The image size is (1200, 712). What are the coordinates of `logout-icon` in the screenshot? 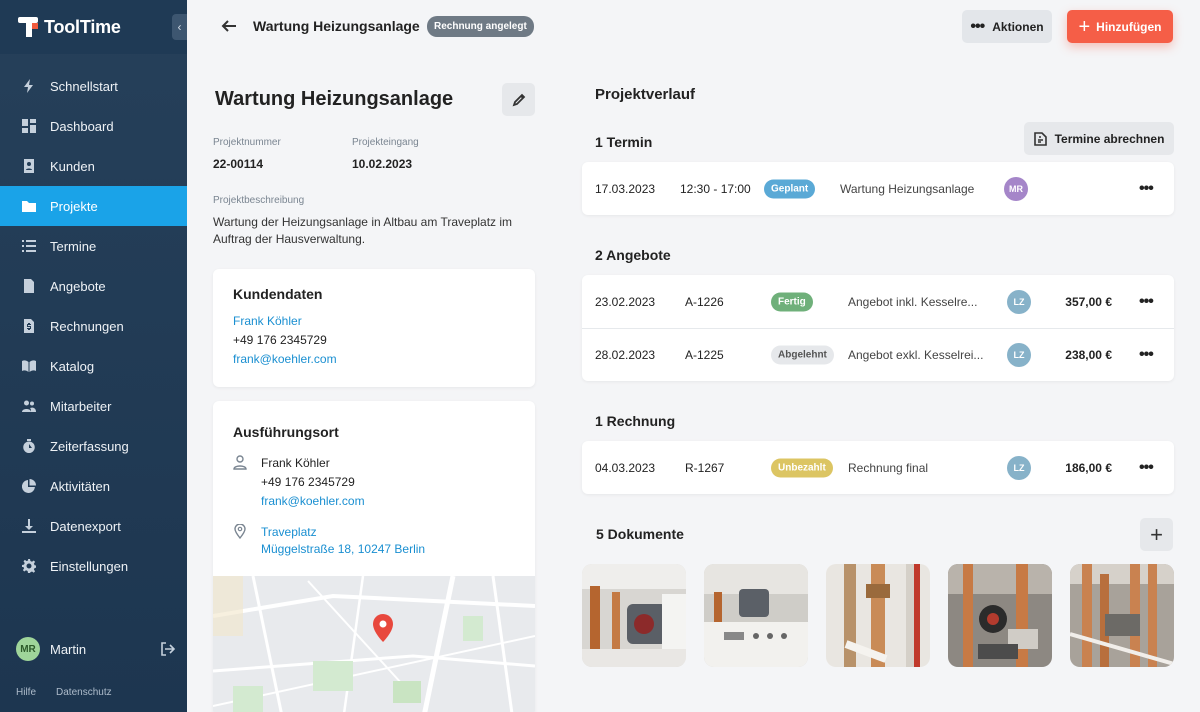 It's located at (168, 649).